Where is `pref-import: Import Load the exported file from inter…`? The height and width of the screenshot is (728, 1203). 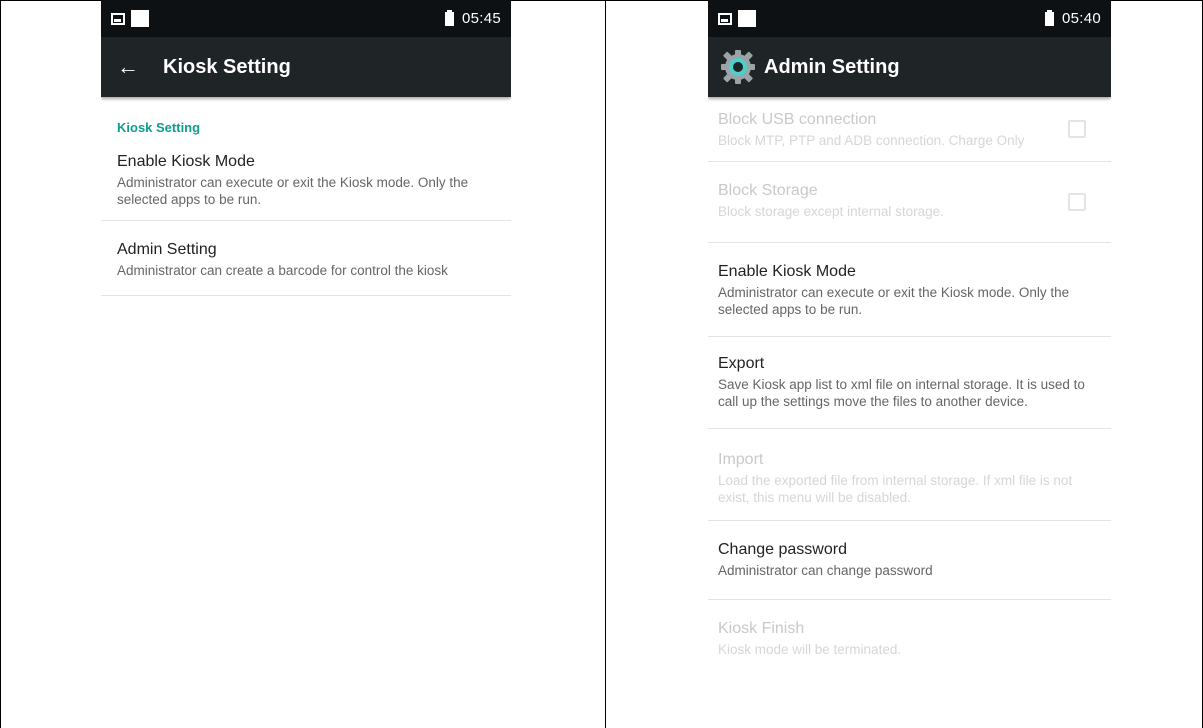
pref-import: Import Load the exported file from inter… is located at coordinates (909, 475).